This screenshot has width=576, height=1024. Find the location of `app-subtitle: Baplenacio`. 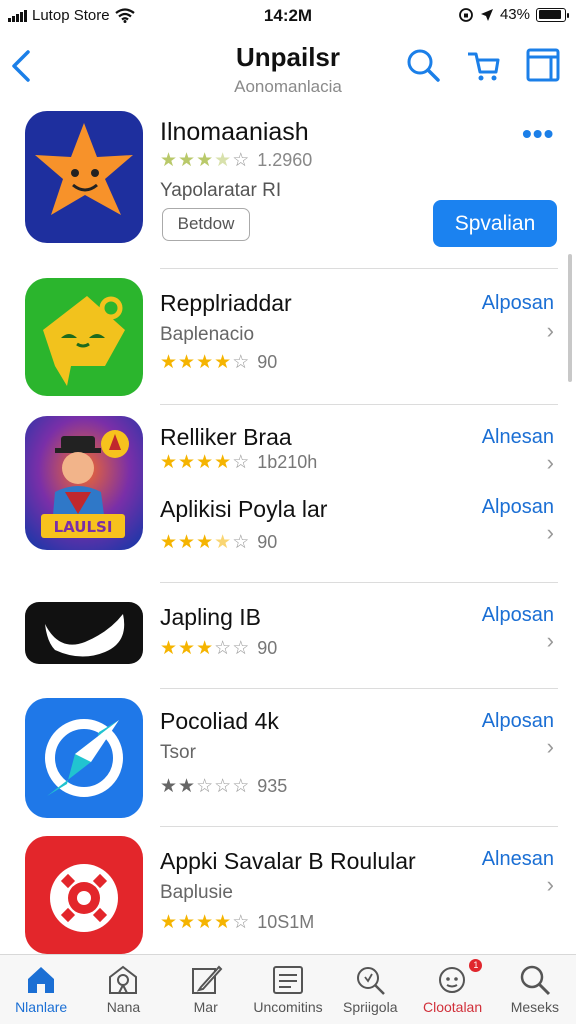

app-subtitle: Baplenacio is located at coordinates (207, 334).